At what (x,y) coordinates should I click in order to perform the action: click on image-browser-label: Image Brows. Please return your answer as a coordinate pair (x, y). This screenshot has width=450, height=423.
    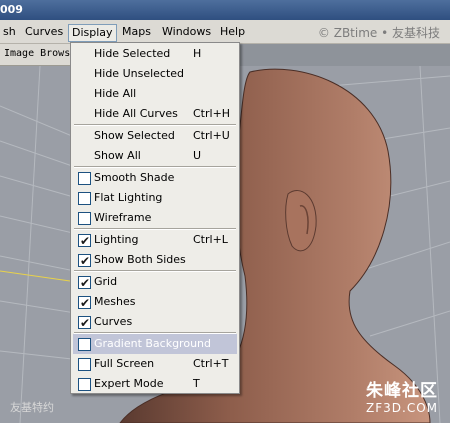
    Looking at the image, I should click on (37, 53).